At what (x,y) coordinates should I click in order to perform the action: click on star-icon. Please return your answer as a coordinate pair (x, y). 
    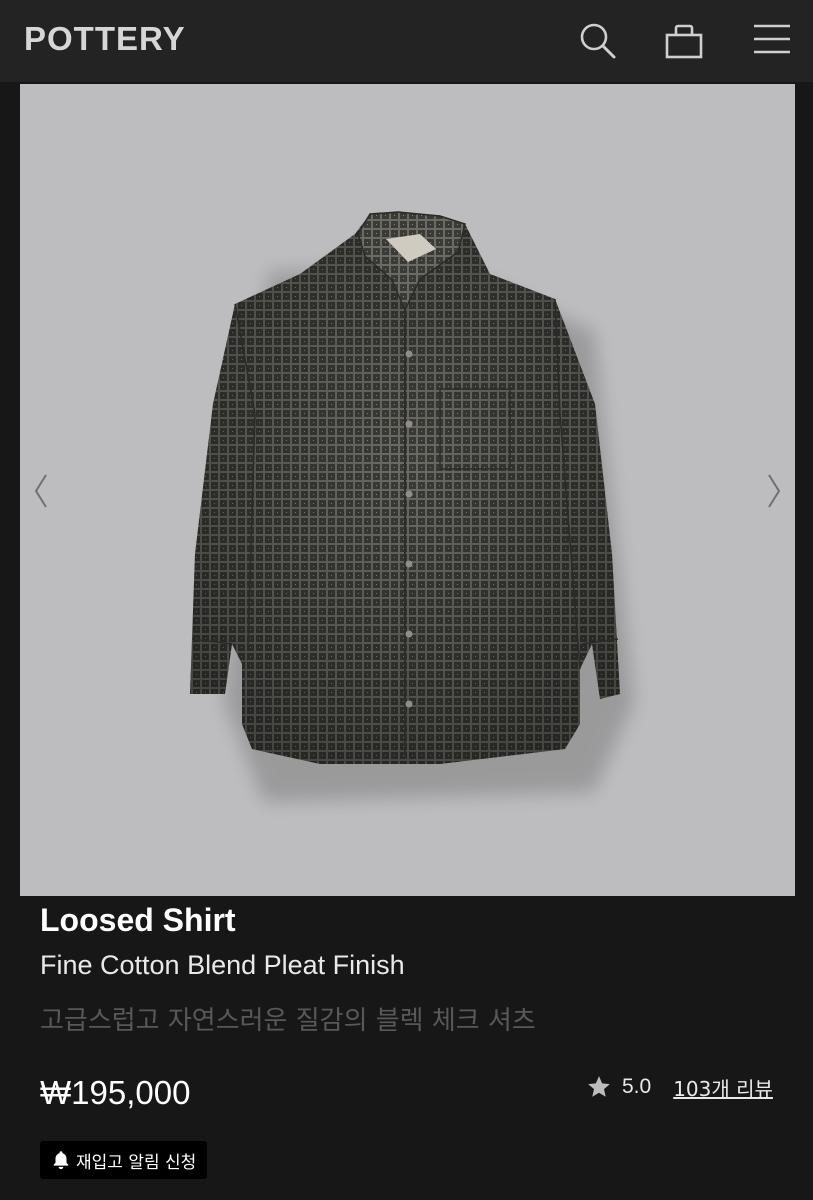
    Looking at the image, I should click on (599, 1086).